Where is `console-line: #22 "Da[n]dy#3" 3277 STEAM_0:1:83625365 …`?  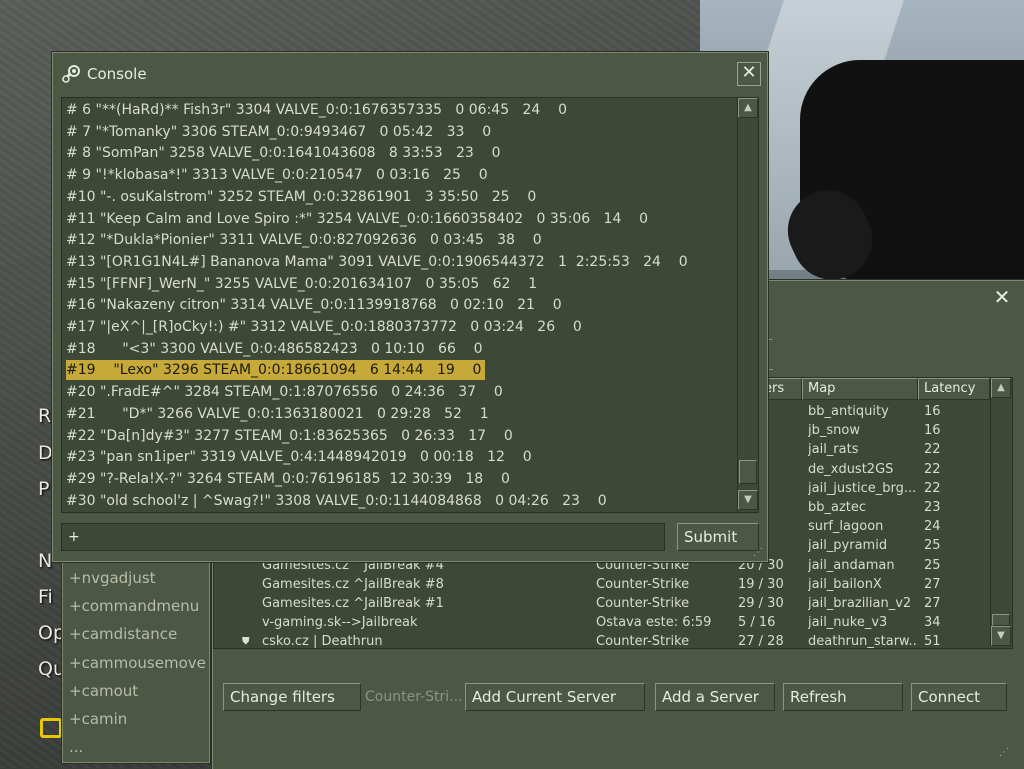
console-line: #22 "Da[n]dy#3" 3277 STEAM_0:1:83625365 … is located at coordinates (289, 435).